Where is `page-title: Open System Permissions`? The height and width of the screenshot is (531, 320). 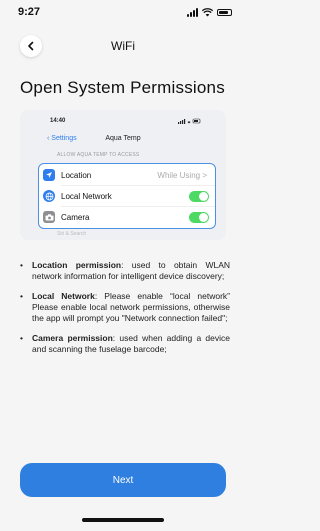
page-title: Open System Permissions is located at coordinates (122, 87).